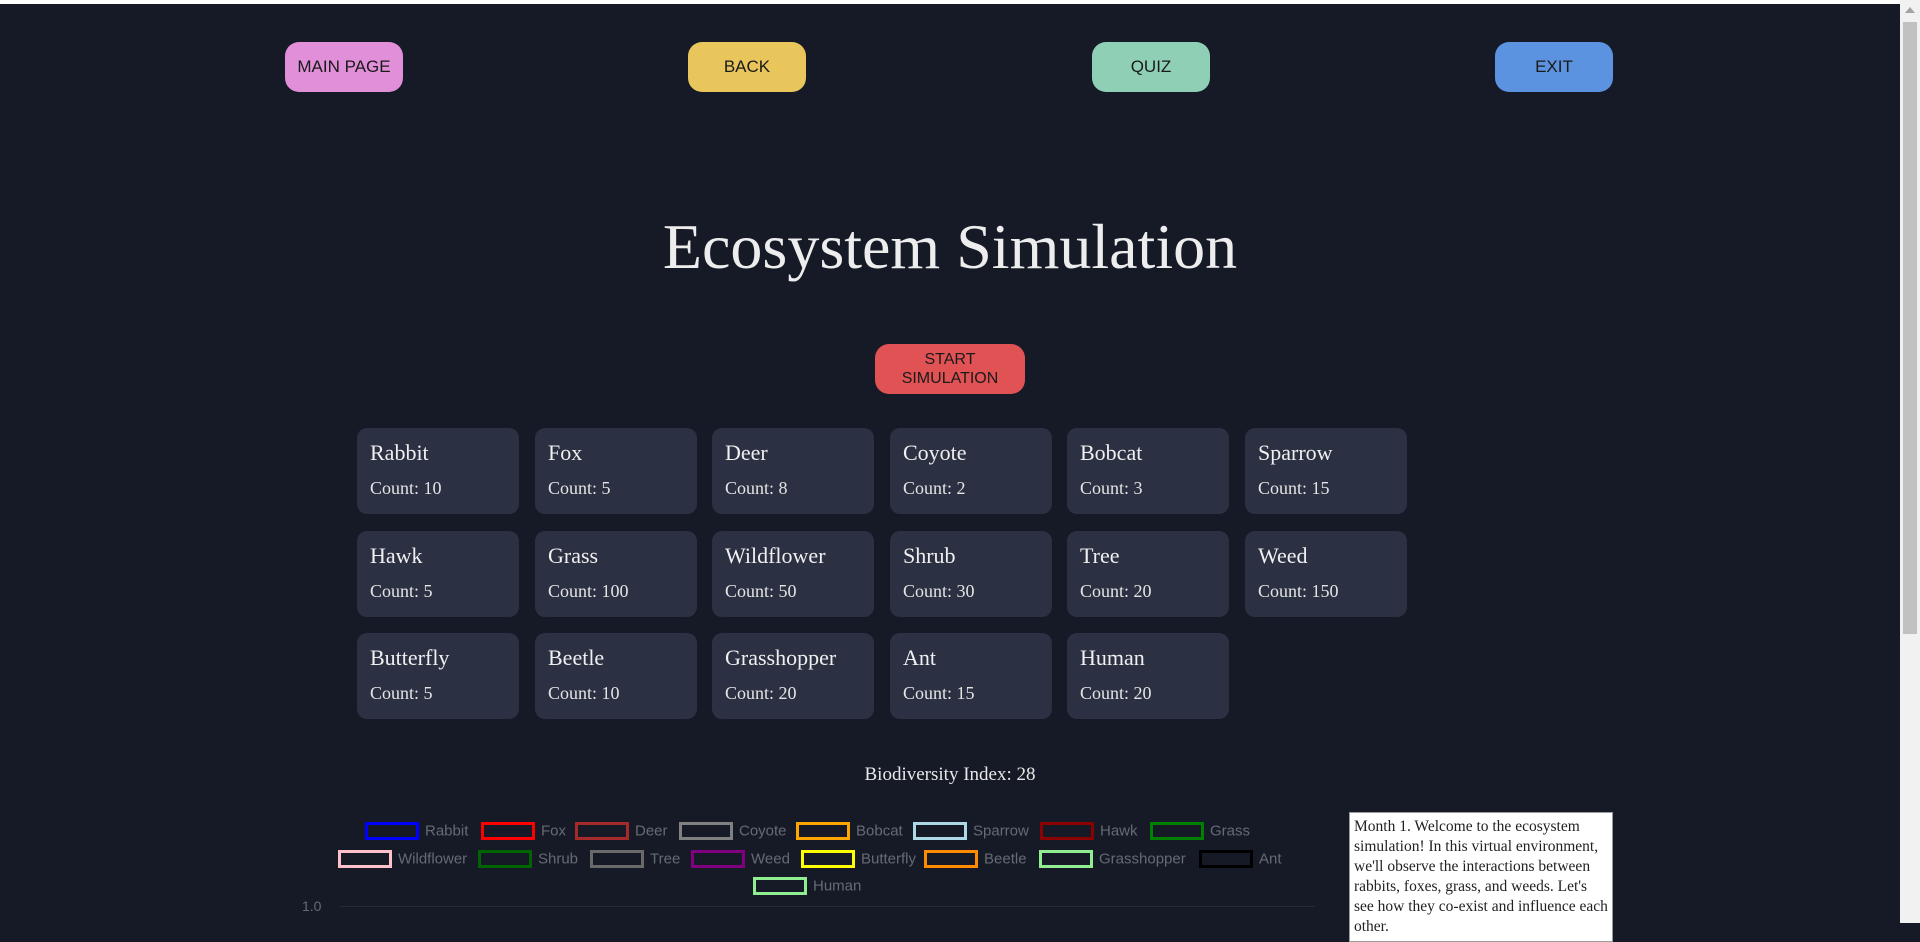 The image size is (1920, 942). What do you see at coordinates (1142, 859) in the screenshot?
I see `legend-label: Grasshopper` at bounding box center [1142, 859].